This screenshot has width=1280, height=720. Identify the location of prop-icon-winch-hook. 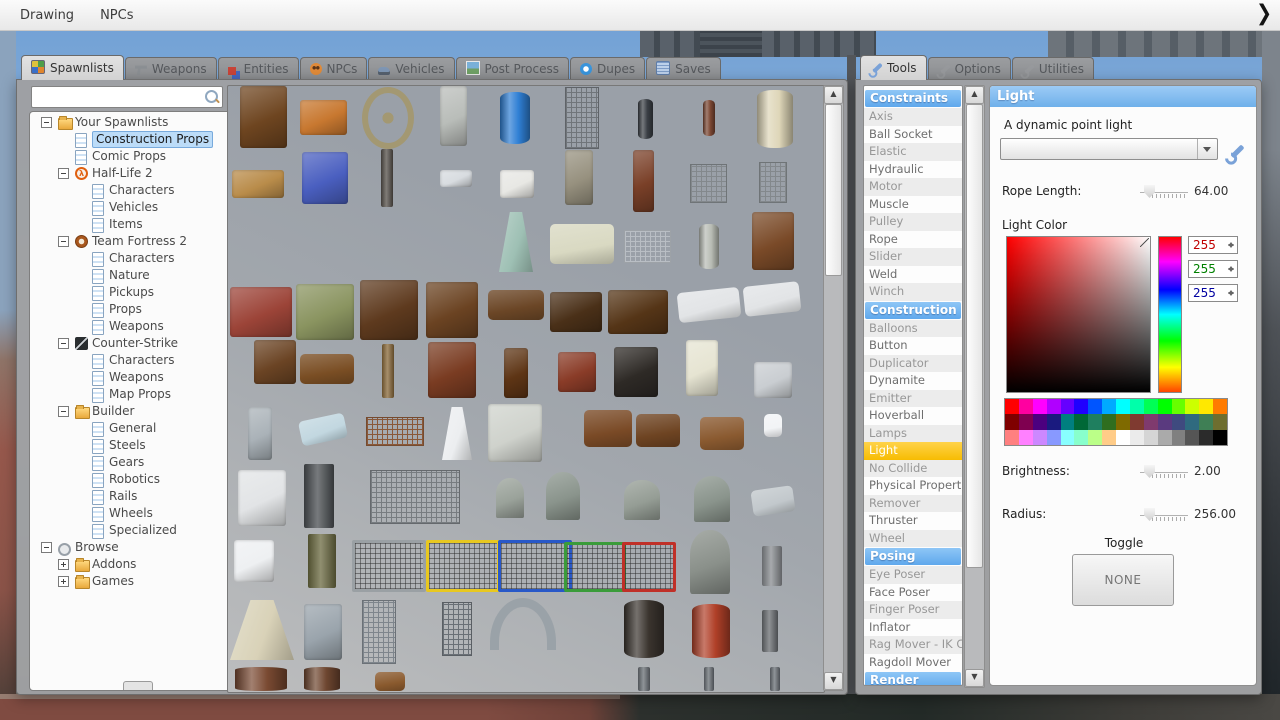
(770, 631).